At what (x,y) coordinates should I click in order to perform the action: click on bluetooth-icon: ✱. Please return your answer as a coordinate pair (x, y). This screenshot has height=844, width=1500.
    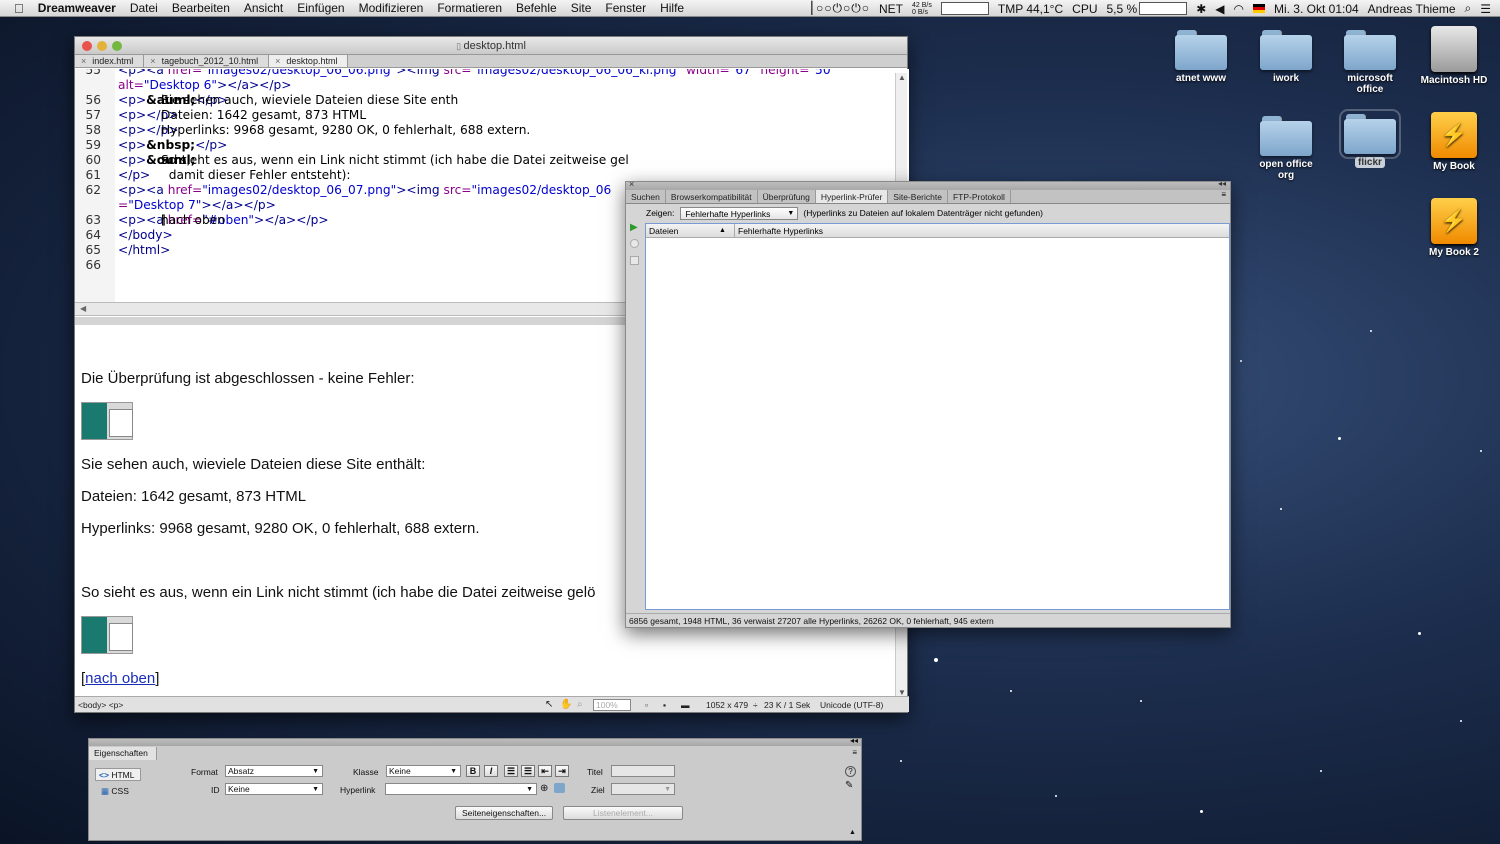
    Looking at the image, I should click on (1201, 9).